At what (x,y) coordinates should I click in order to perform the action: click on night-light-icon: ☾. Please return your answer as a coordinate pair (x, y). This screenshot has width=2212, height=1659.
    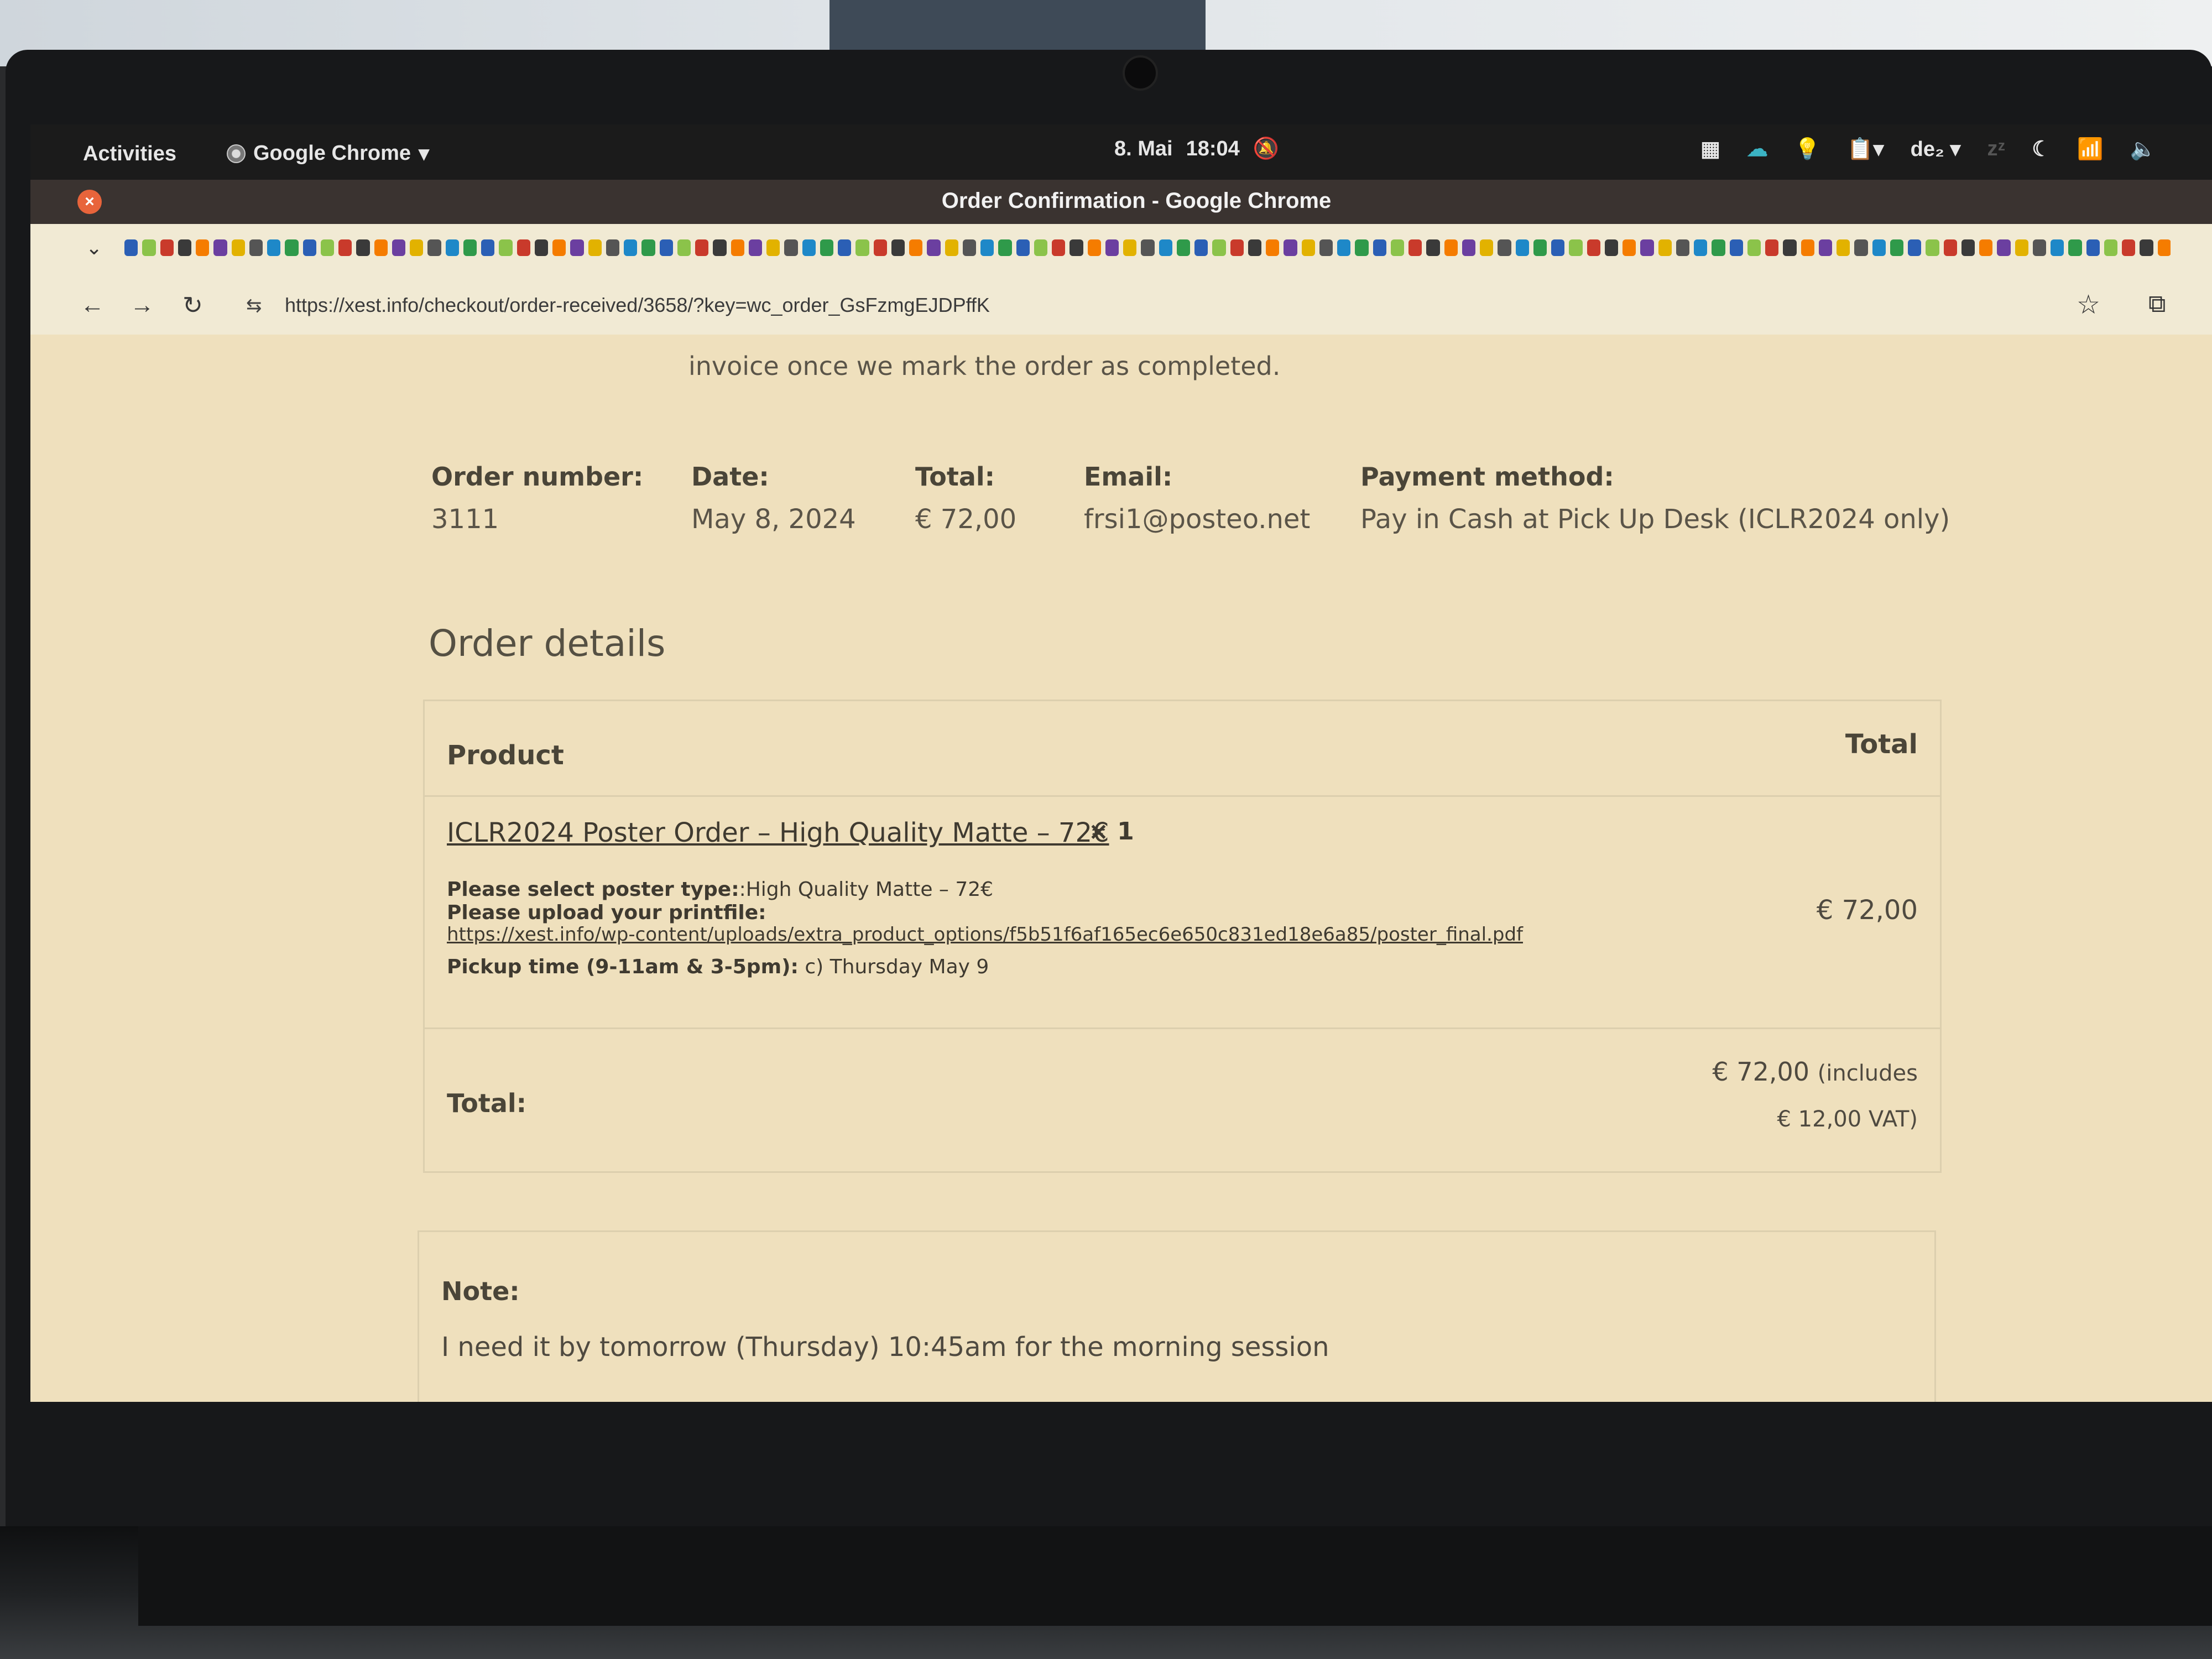
    Looking at the image, I should click on (2042, 149).